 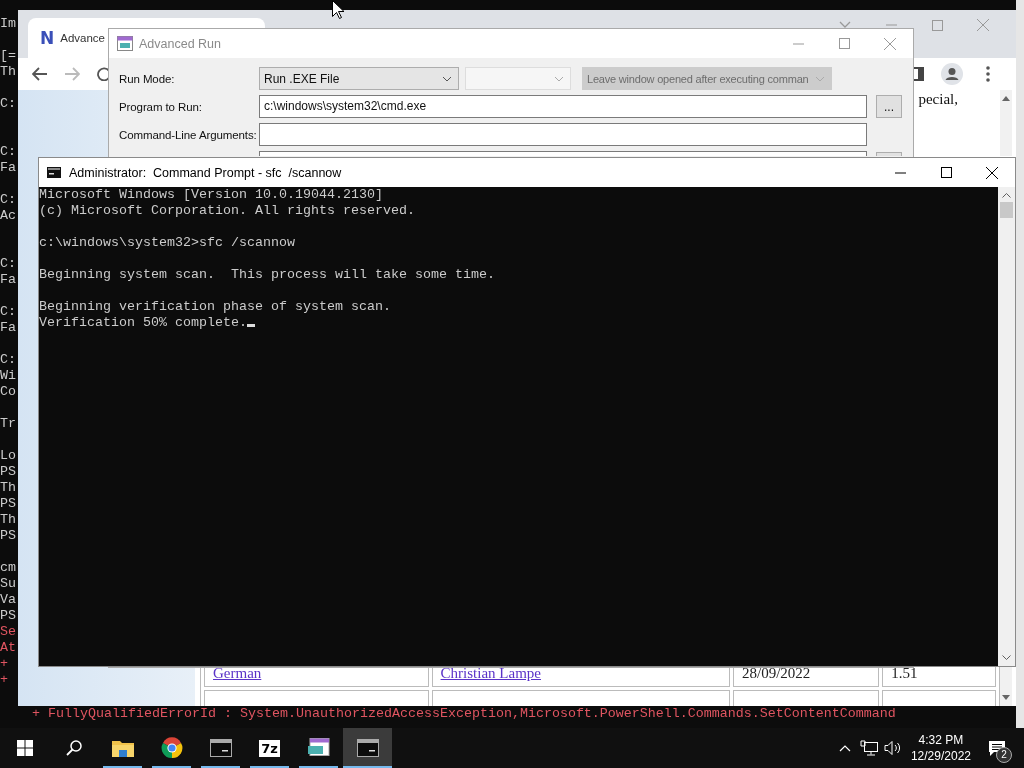 What do you see at coordinates (269, 748) in the screenshot?
I see `taskbar-app-logo: 7z` at bounding box center [269, 748].